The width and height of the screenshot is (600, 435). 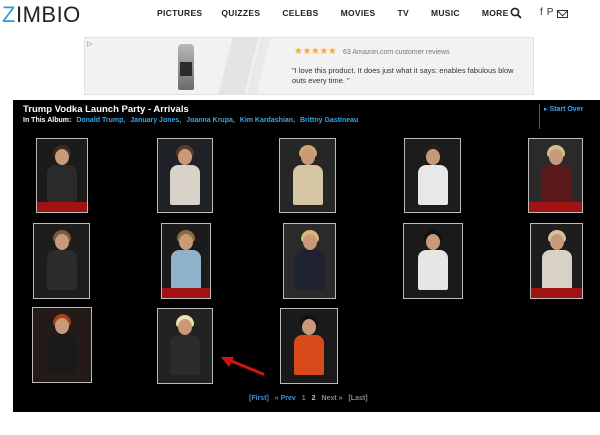 What do you see at coordinates (243, 366) in the screenshot?
I see `red-arrow-icon` at bounding box center [243, 366].